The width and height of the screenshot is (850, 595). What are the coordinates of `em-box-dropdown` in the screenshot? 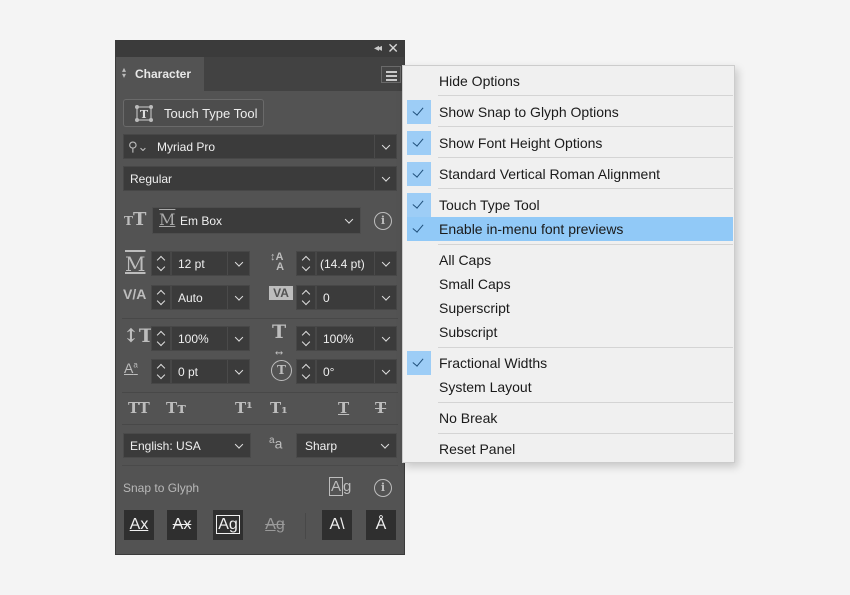 It's located at (349, 220).